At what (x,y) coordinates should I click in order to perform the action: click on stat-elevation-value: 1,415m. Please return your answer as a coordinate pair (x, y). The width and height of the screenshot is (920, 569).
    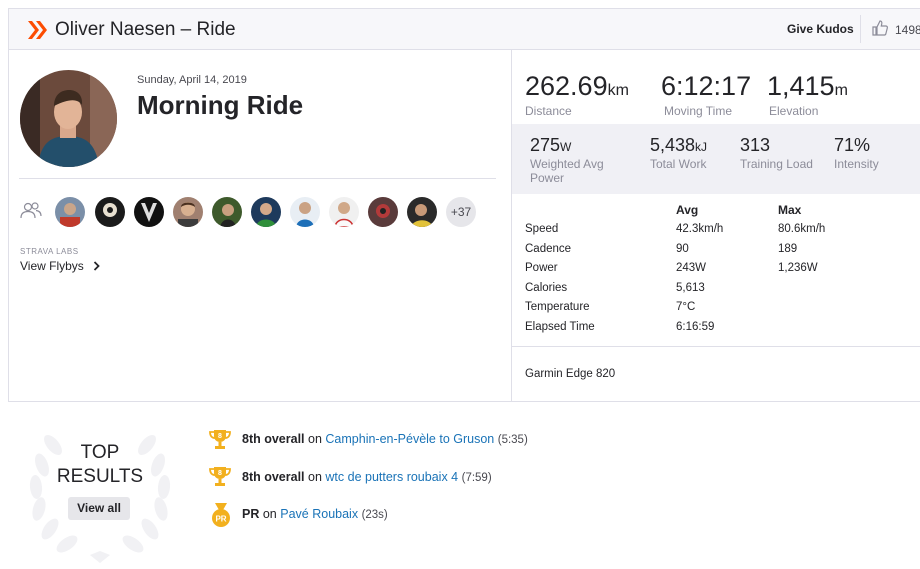
    Looking at the image, I should click on (807, 86).